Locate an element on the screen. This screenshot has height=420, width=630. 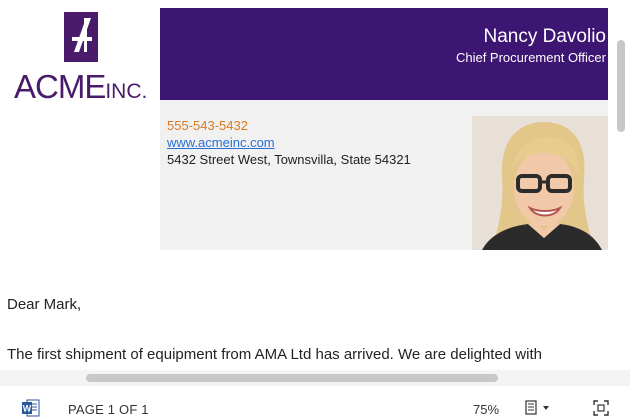
contact-name: Nancy Davolio is located at coordinates (545, 36).